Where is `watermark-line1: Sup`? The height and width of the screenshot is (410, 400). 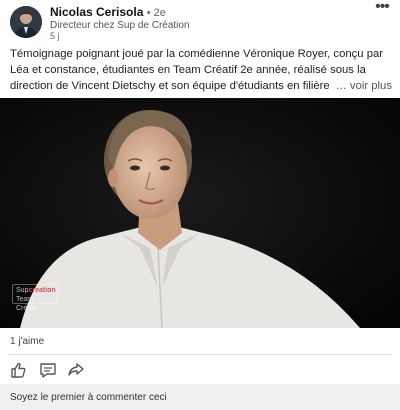 watermark-line1: Sup is located at coordinates (22, 290).